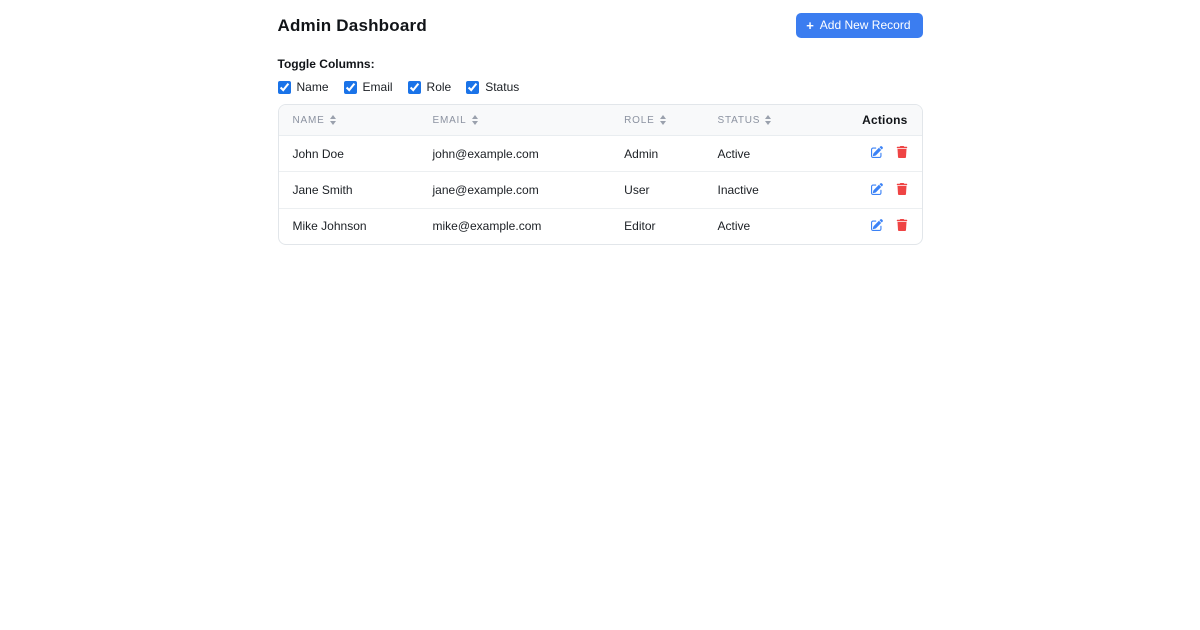 Image resolution: width=1200 pixels, height=630 pixels. Describe the element at coordinates (776, 120) in the screenshot. I see `column-header-status: STATUS` at that location.